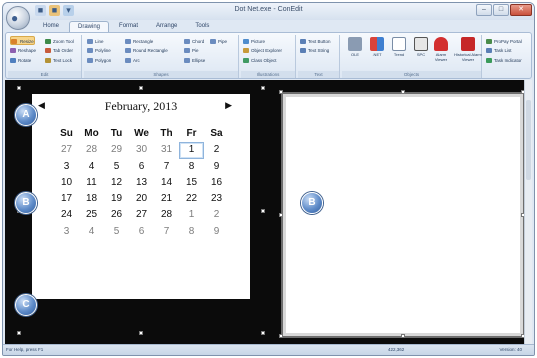  I want to click on trend-button: Trend, so click(399, 46).